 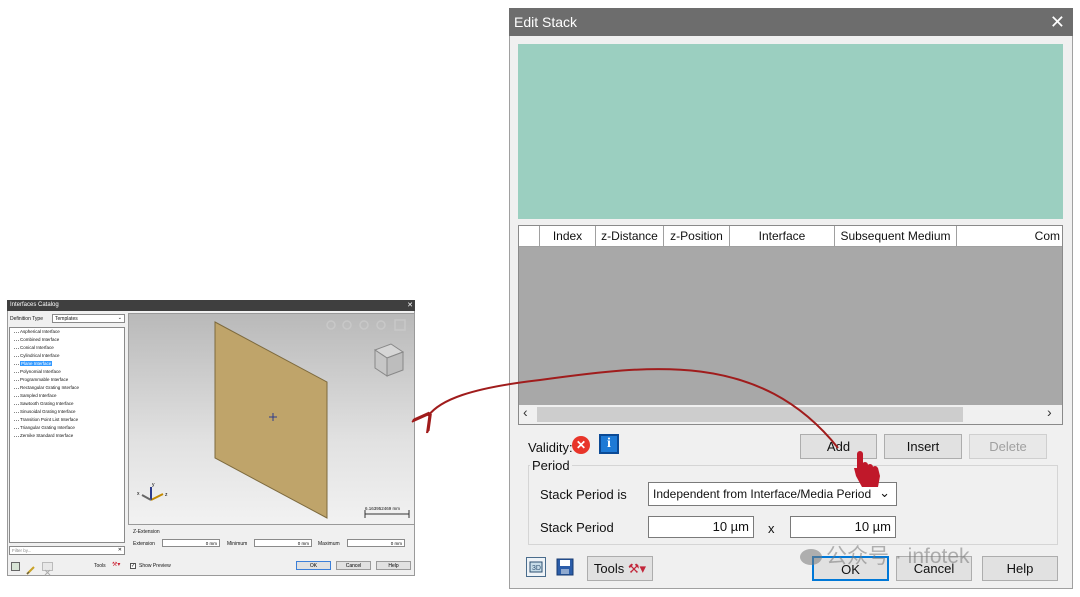 What do you see at coordinates (811, 557) in the screenshot?
I see `wechat-icon` at bounding box center [811, 557].